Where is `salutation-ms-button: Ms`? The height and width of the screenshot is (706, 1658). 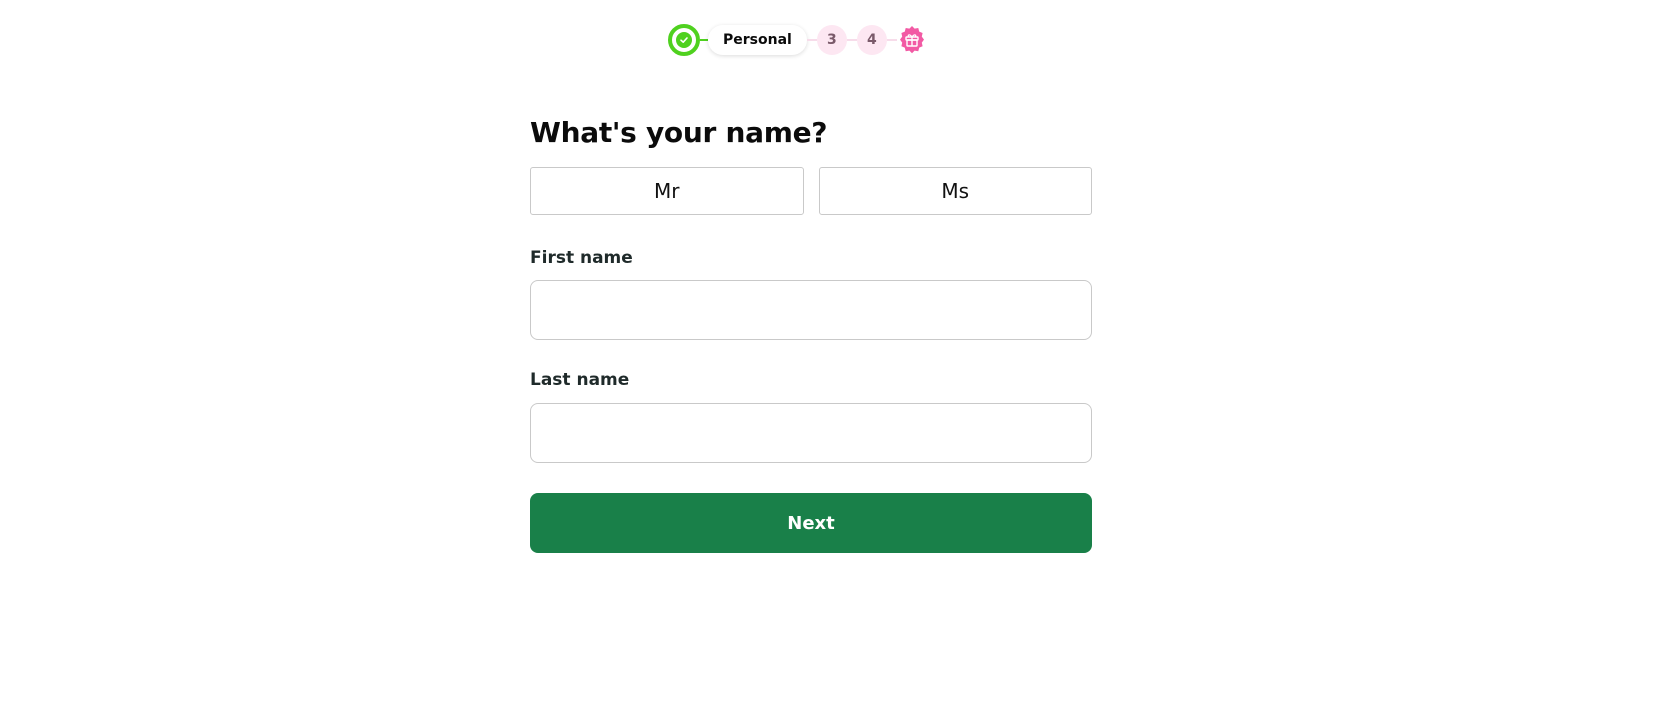
salutation-ms-button: Ms is located at coordinates (955, 191).